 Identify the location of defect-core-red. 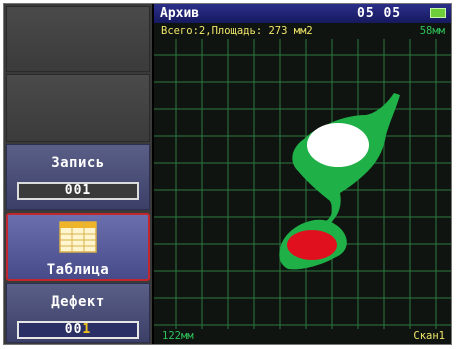
(312, 245).